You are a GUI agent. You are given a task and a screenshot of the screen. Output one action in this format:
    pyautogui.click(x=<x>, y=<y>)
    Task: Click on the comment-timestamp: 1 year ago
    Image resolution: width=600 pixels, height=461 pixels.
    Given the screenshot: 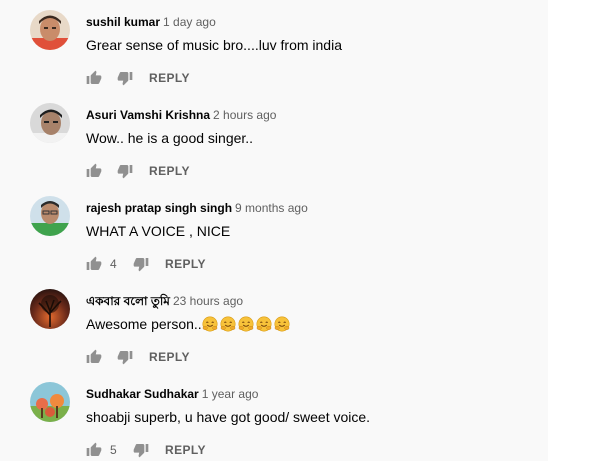 What is the action you would take?
    pyautogui.click(x=230, y=394)
    